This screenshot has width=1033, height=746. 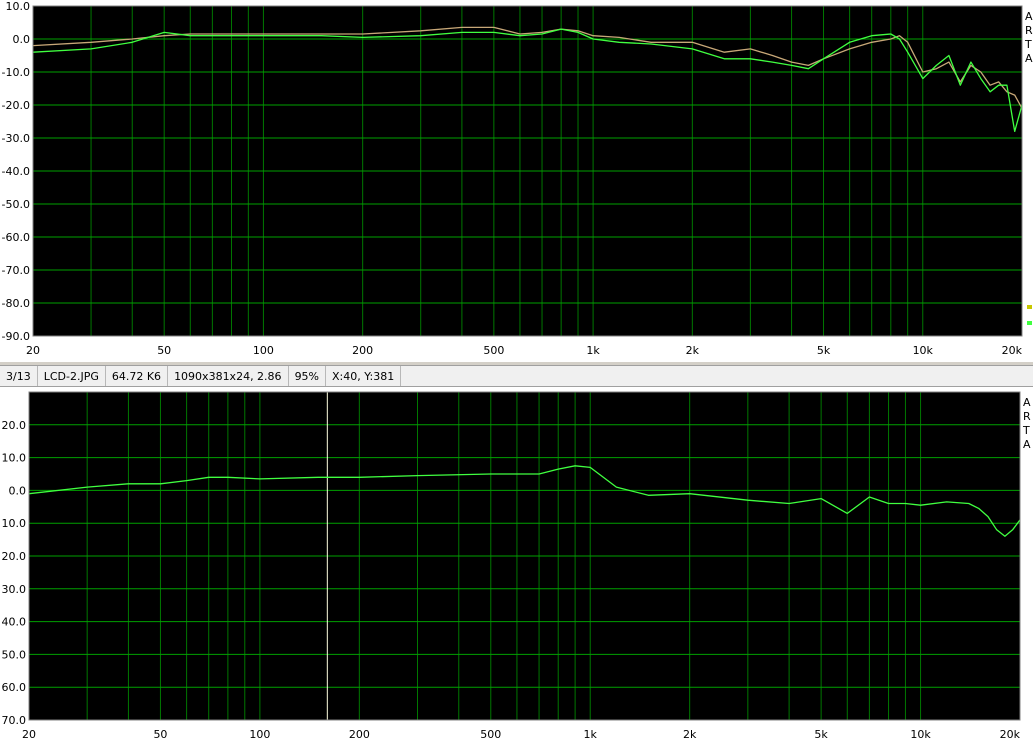 I want to click on status-filesize: 64.72 K6, so click(x=137, y=376).